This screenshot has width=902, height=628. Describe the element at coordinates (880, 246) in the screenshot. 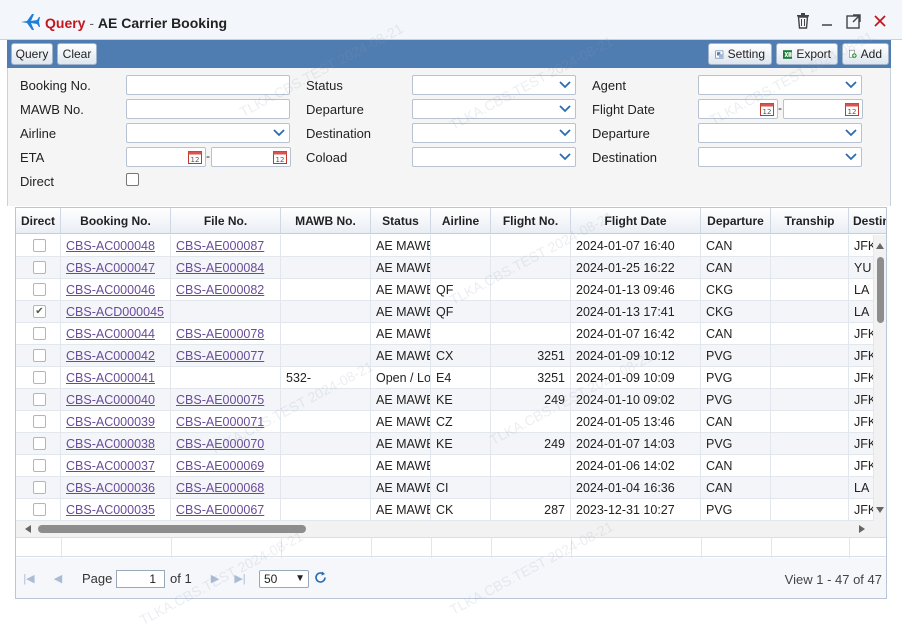

I see `scroll-up-icon` at that location.